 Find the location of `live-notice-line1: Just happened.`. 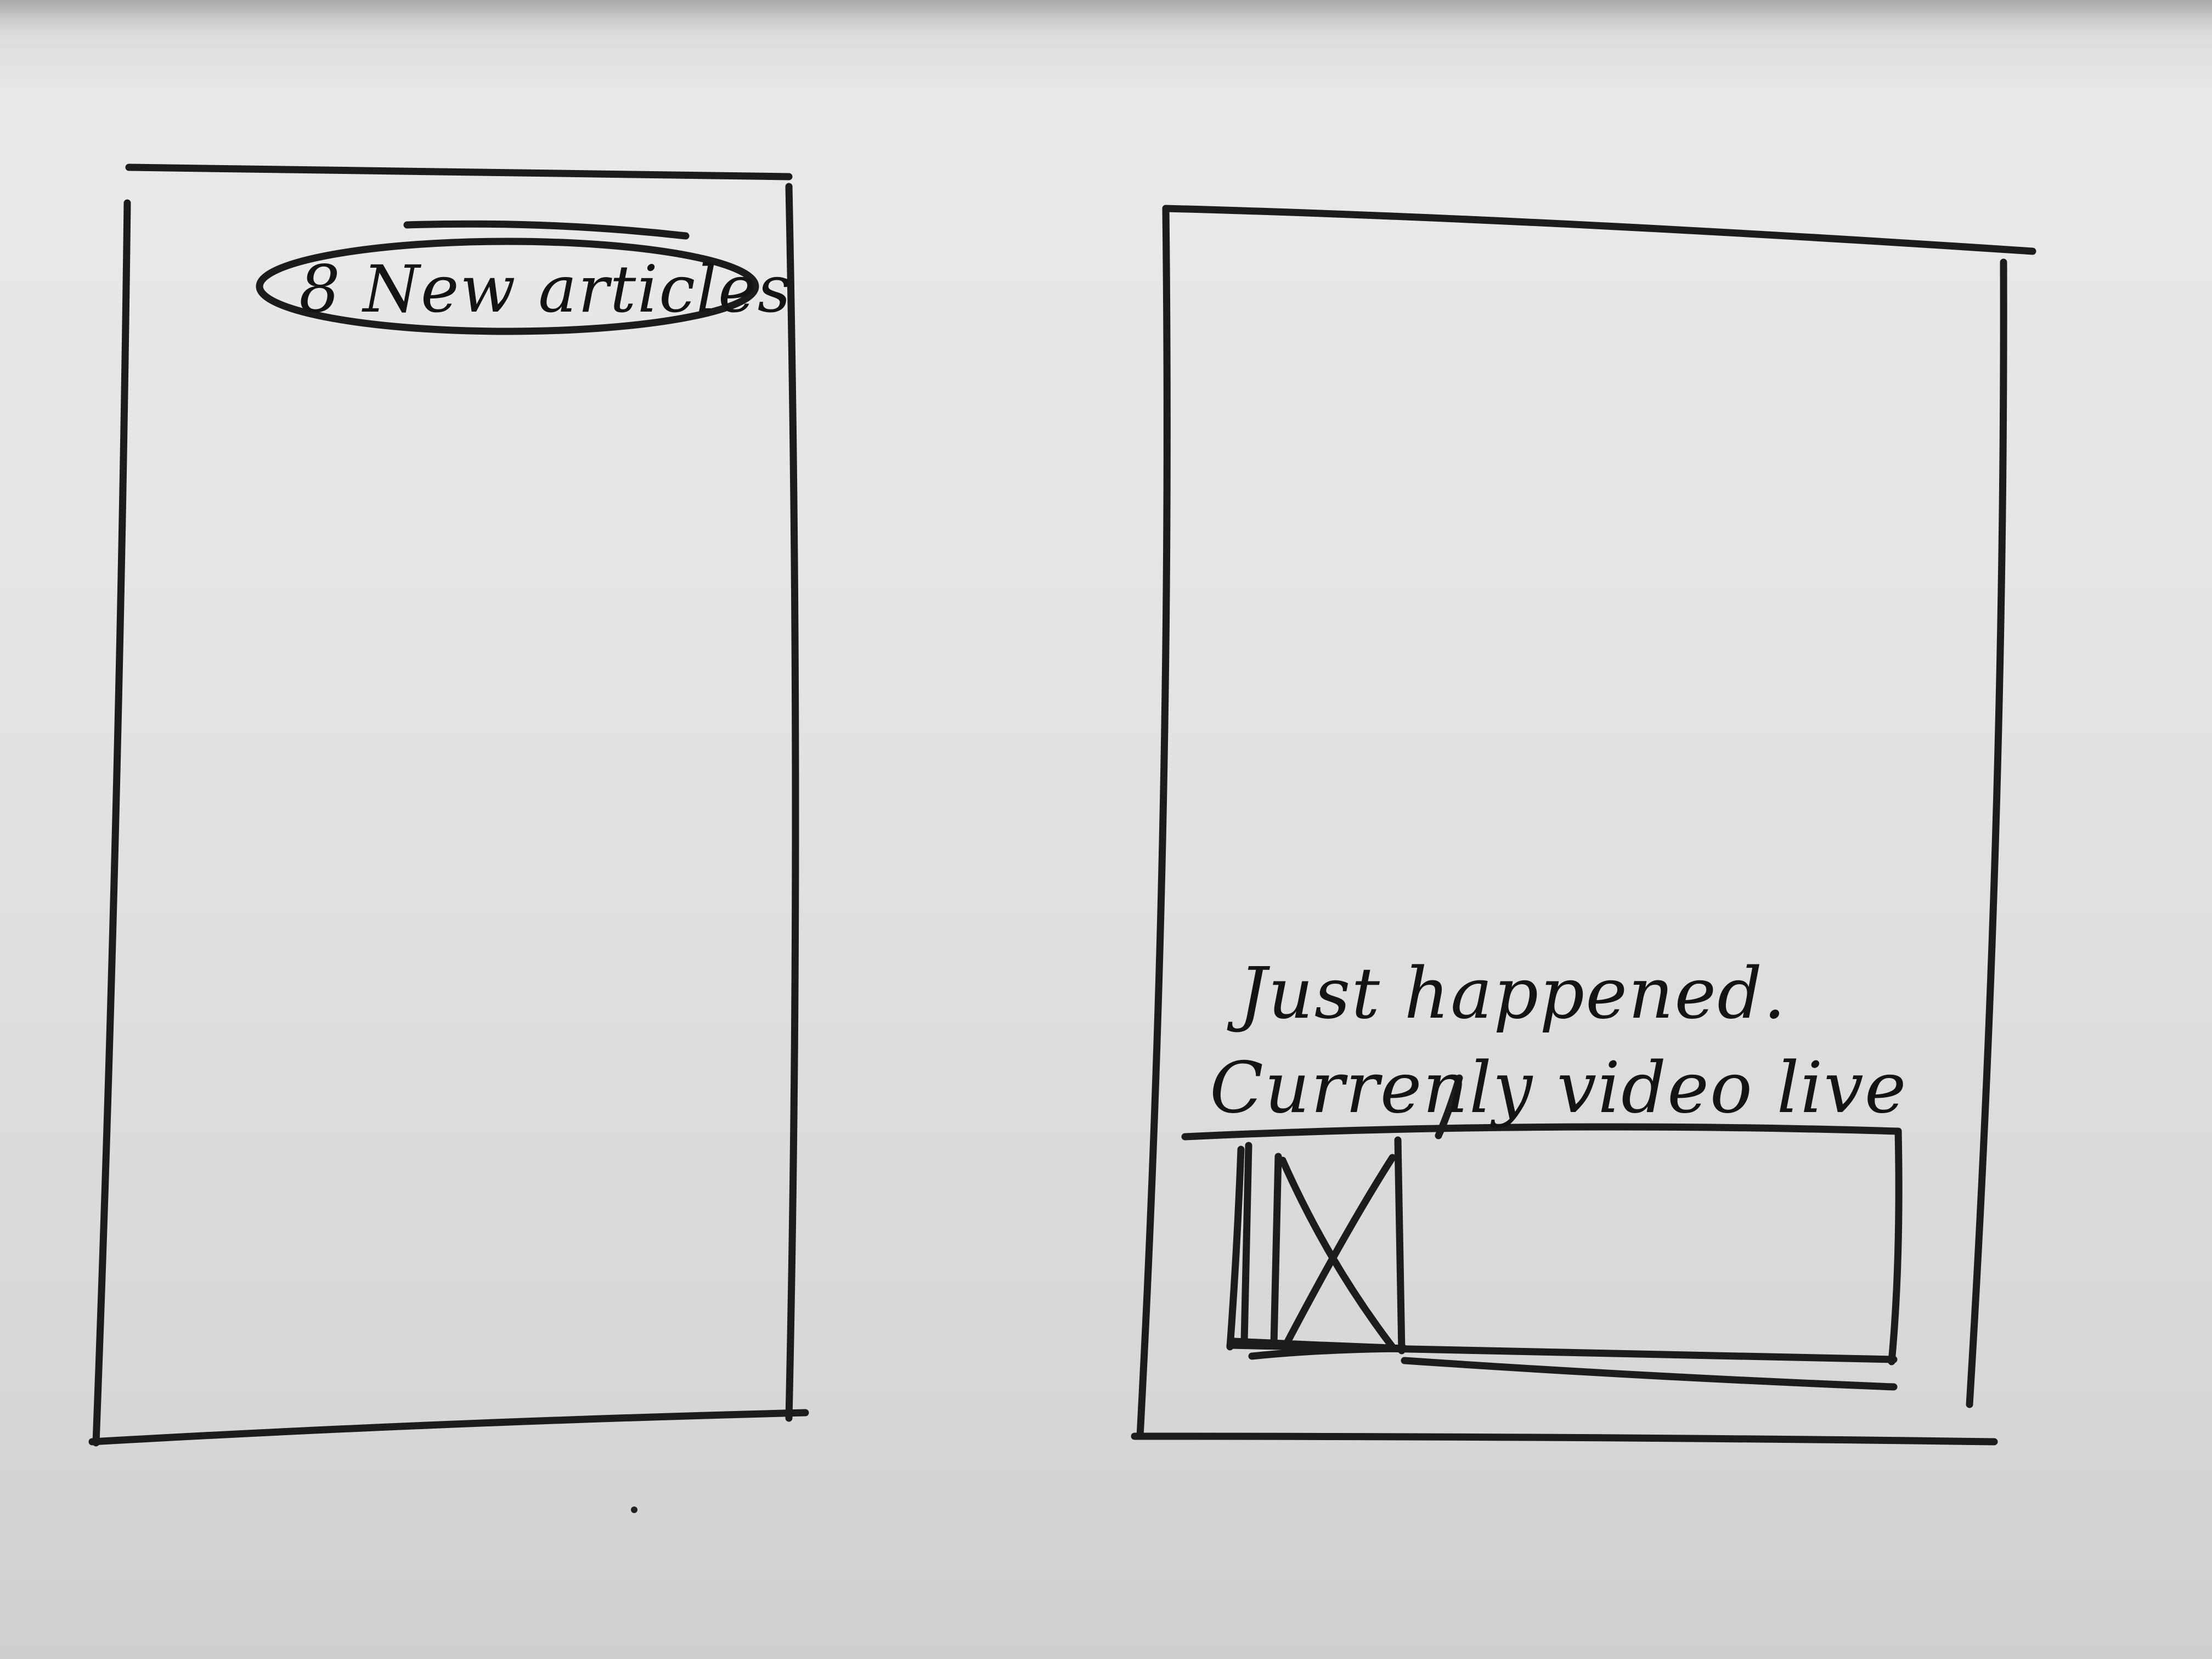

live-notice-line1: Just happened. is located at coordinates (1513, 994).